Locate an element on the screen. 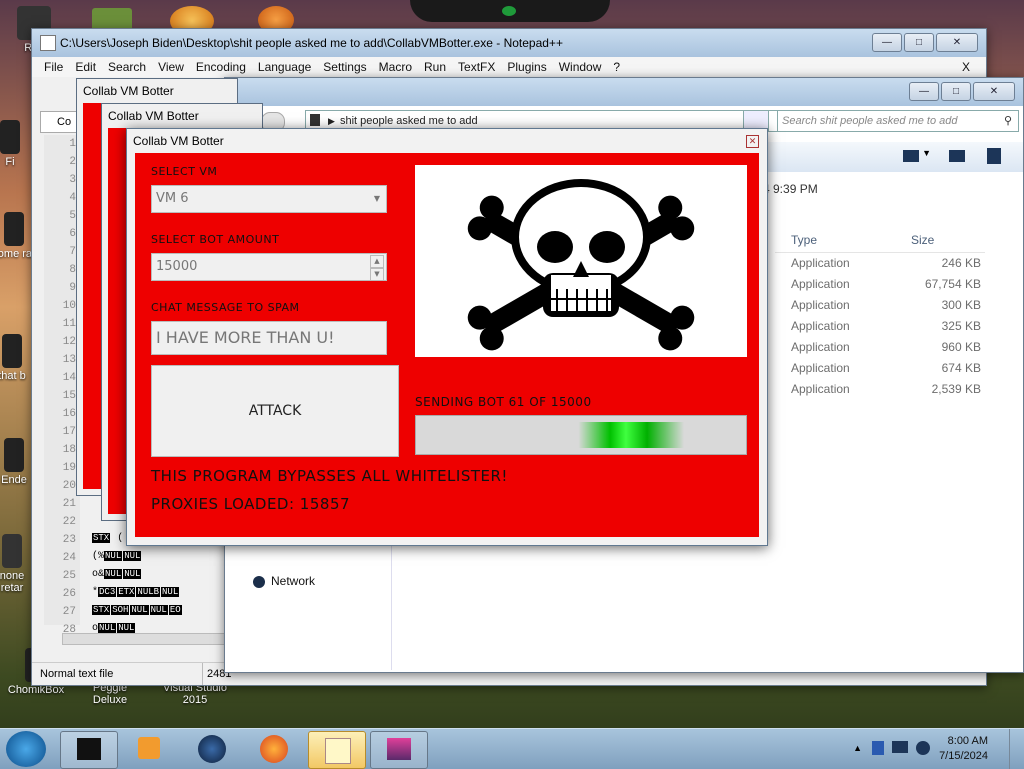 The width and height of the screenshot is (1024, 769). file-type: Application is located at coordinates (820, 263).